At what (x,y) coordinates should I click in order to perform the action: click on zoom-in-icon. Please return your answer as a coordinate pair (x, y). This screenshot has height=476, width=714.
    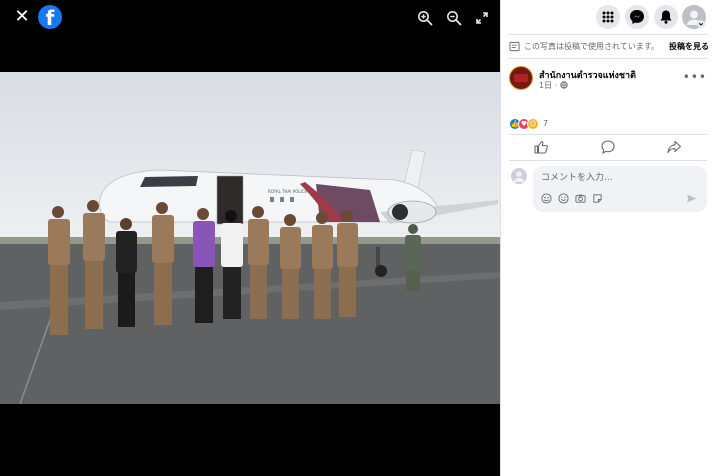
    Looking at the image, I should click on (425, 18).